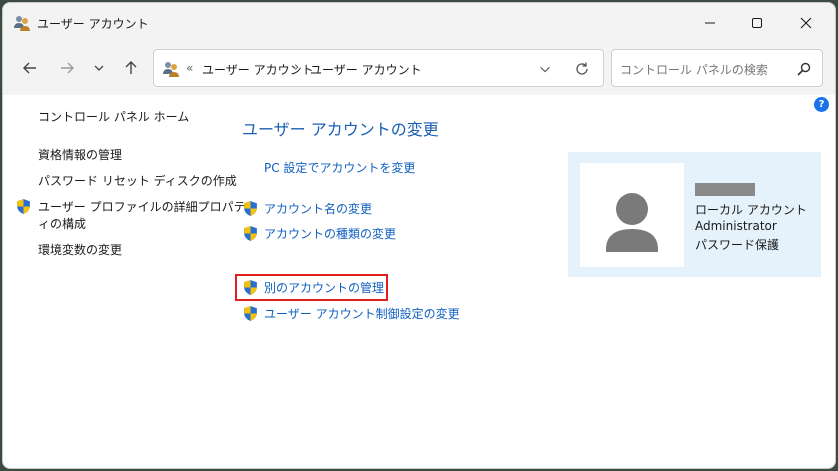 The height and width of the screenshot is (471, 838). What do you see at coordinates (330, 234) in the screenshot?
I see `task-link-change-account-type: アカウントの種類の変更` at bounding box center [330, 234].